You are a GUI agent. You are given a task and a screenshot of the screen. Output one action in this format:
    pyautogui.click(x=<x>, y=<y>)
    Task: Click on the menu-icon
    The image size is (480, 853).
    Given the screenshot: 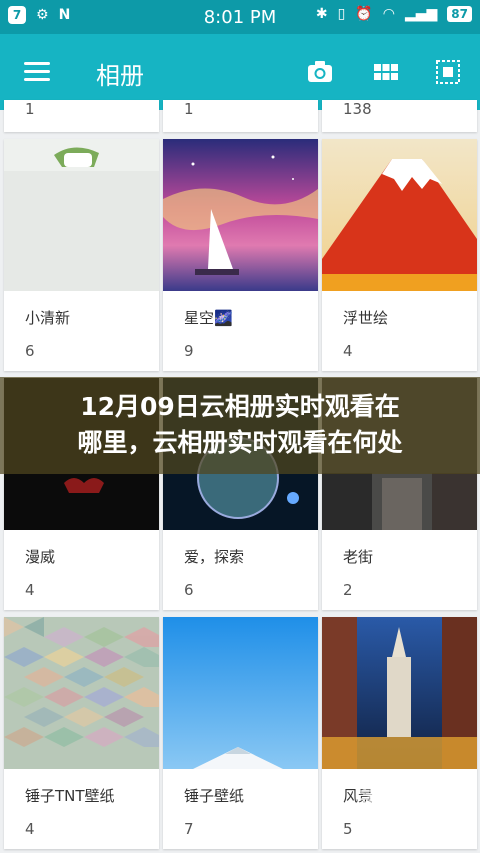 What is the action you would take?
    pyautogui.click(x=37, y=72)
    